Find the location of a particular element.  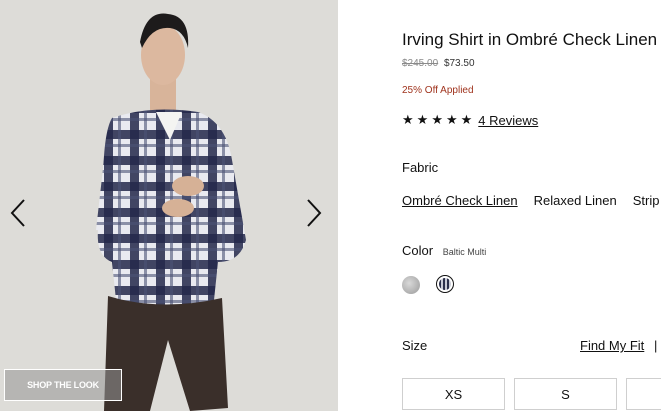

discount-text: 25% Off Applied is located at coordinates (438, 90).